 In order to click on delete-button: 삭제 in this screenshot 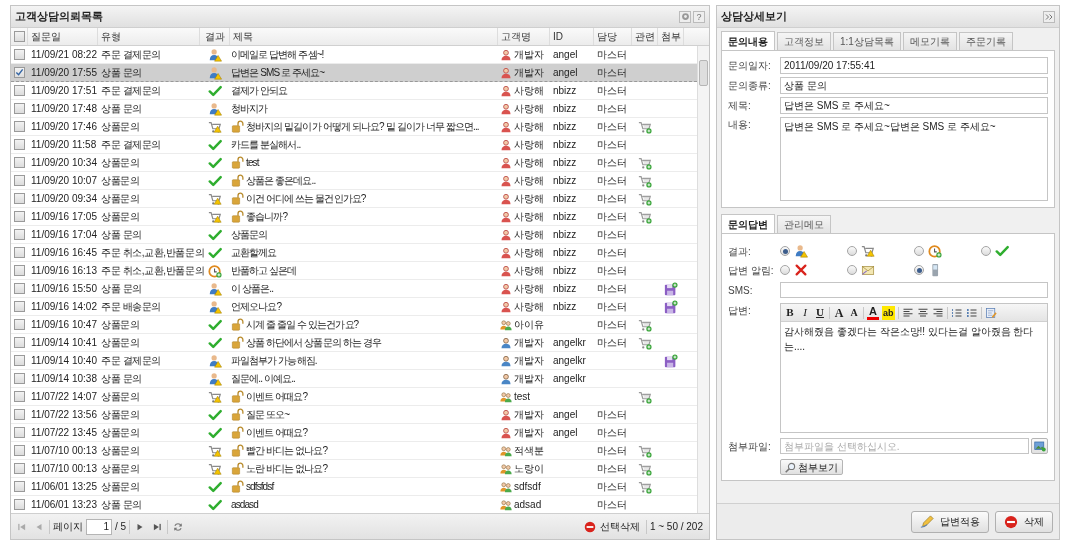, I will do `click(1024, 521)`.